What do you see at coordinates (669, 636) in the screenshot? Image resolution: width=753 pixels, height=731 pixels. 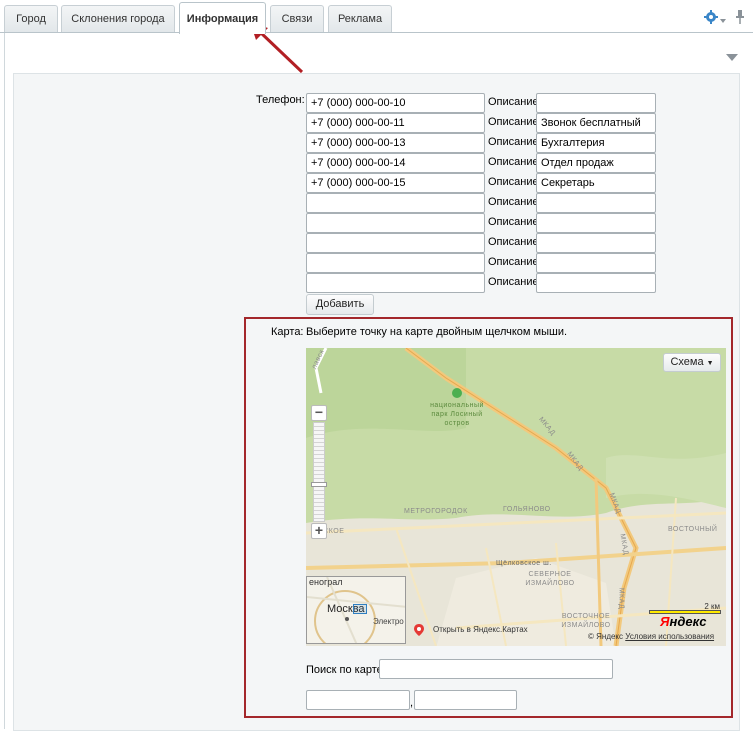 I see `terms-of-use-link: Условия использования` at bounding box center [669, 636].